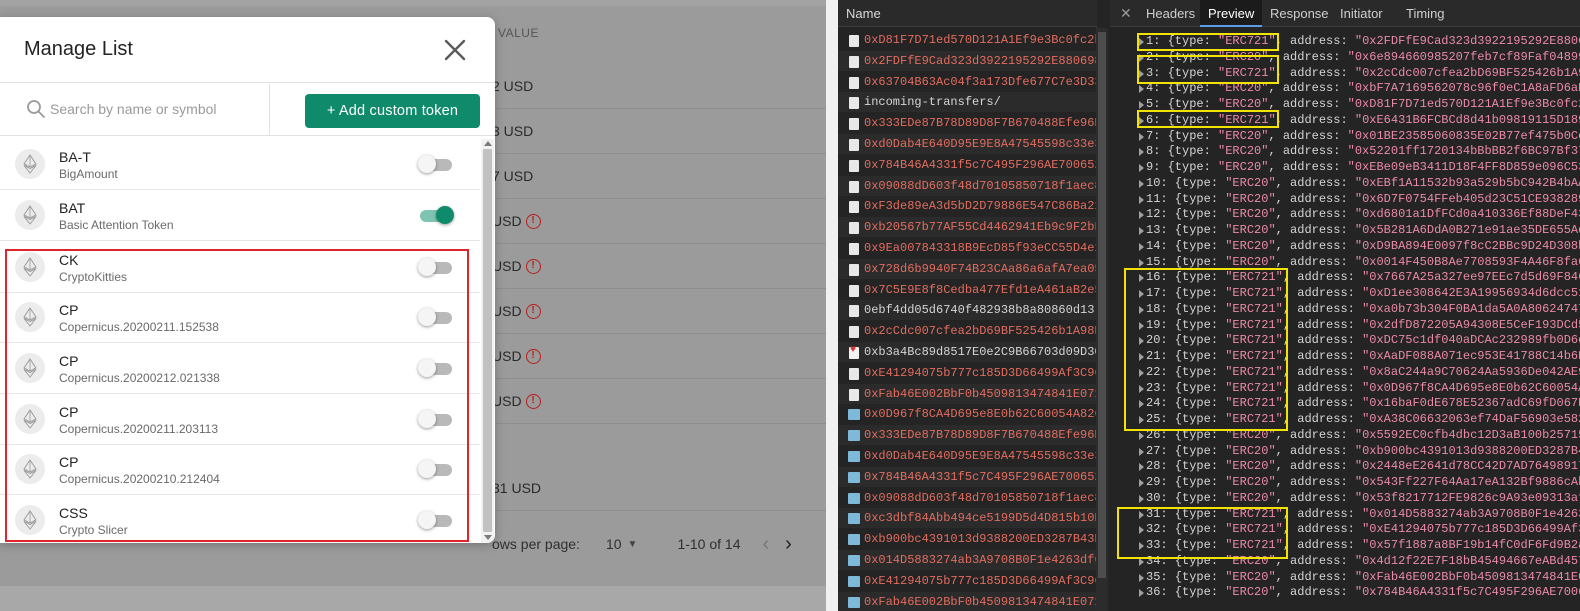  Describe the element at coordinates (392, 111) in the screenshot. I see `add-custom-token-button: + Add custom token` at that location.